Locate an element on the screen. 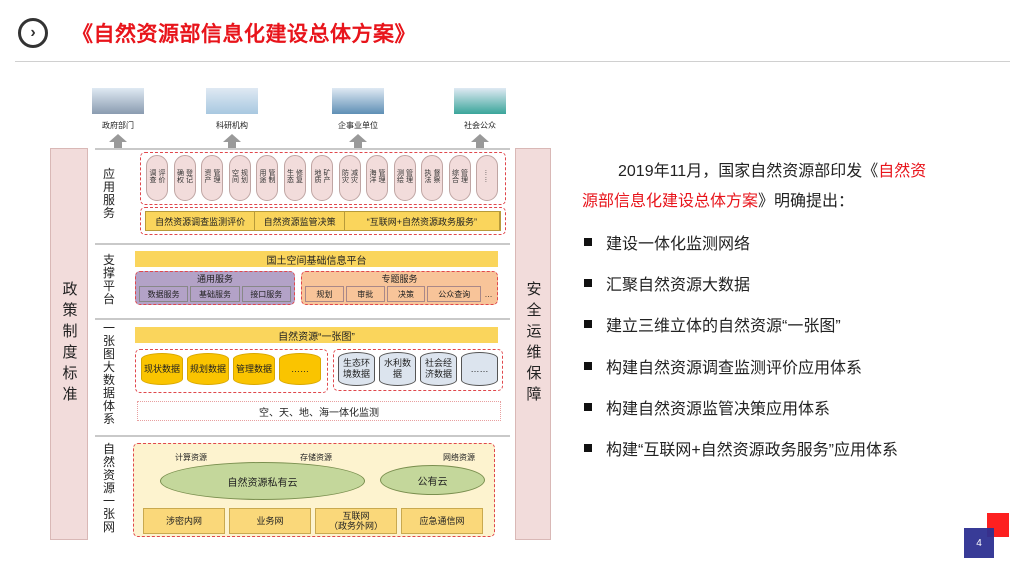 This screenshot has height=576, width=1024. network-box: 涉密内网 is located at coordinates (184, 521).